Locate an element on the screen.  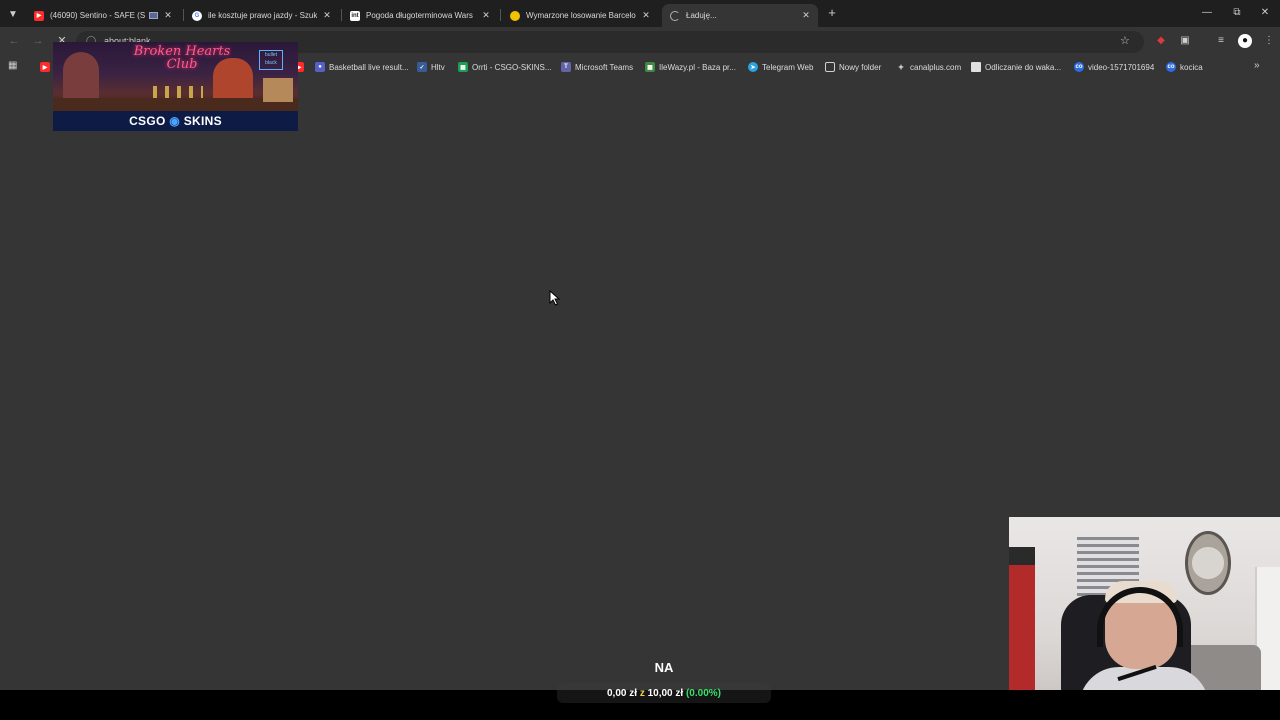
bookmark-hltv: ✓ Hltv is located at coordinates (431, 67).